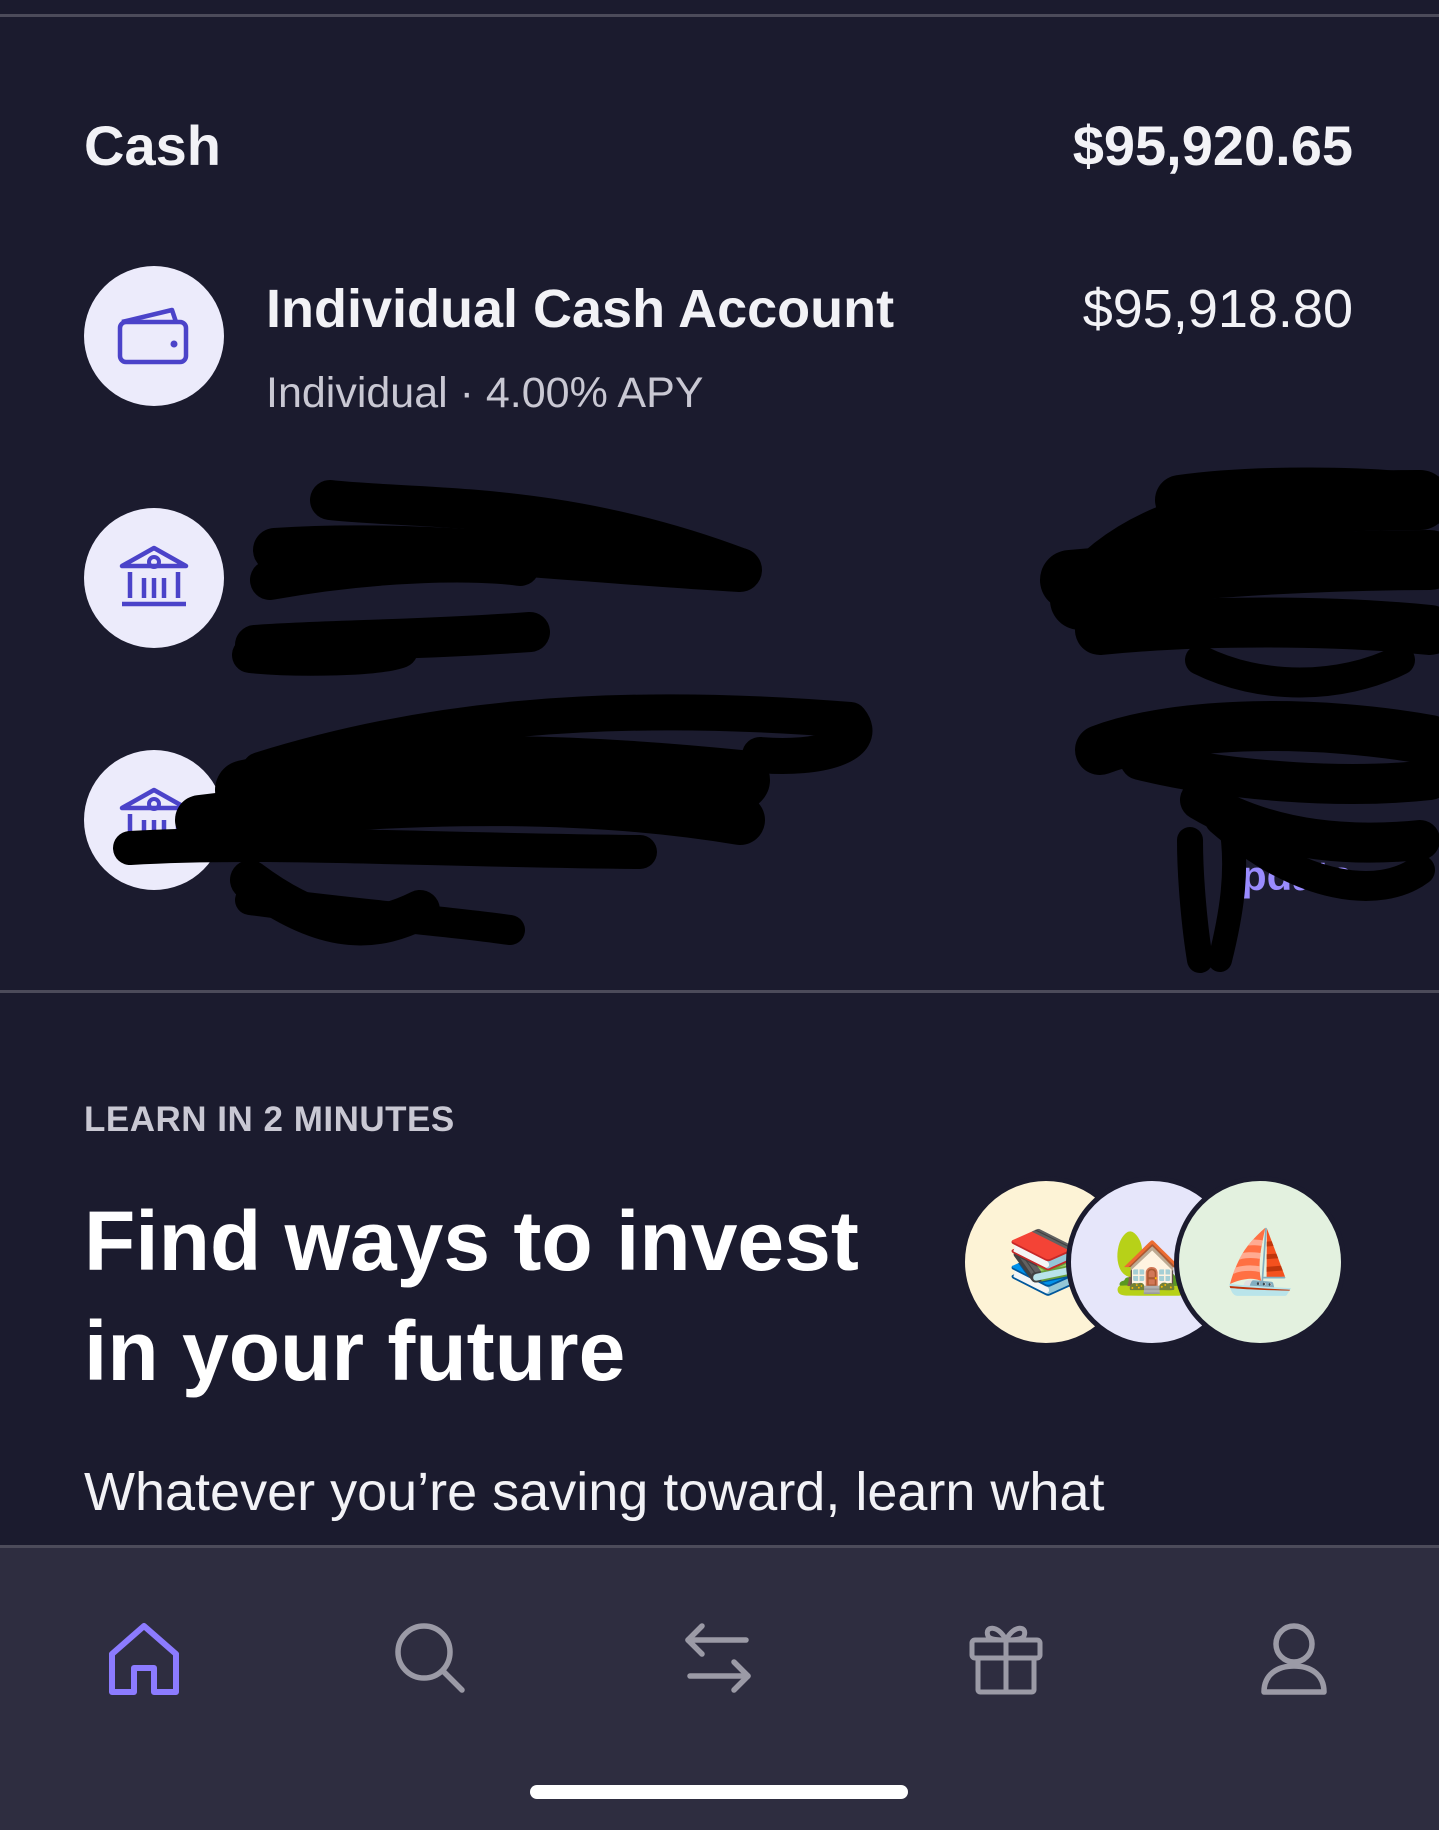 The width and height of the screenshot is (1439, 1830). What do you see at coordinates (144, 1658) in the screenshot?
I see `home-icon` at bounding box center [144, 1658].